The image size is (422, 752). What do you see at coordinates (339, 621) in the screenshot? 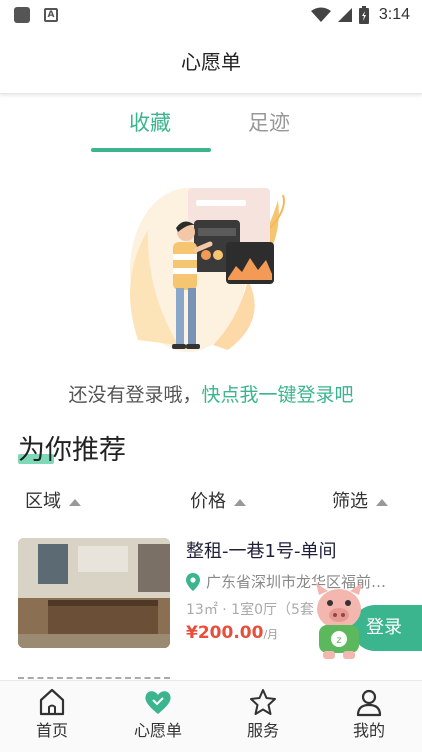
I see `pig-mascot-icon: z` at bounding box center [339, 621].